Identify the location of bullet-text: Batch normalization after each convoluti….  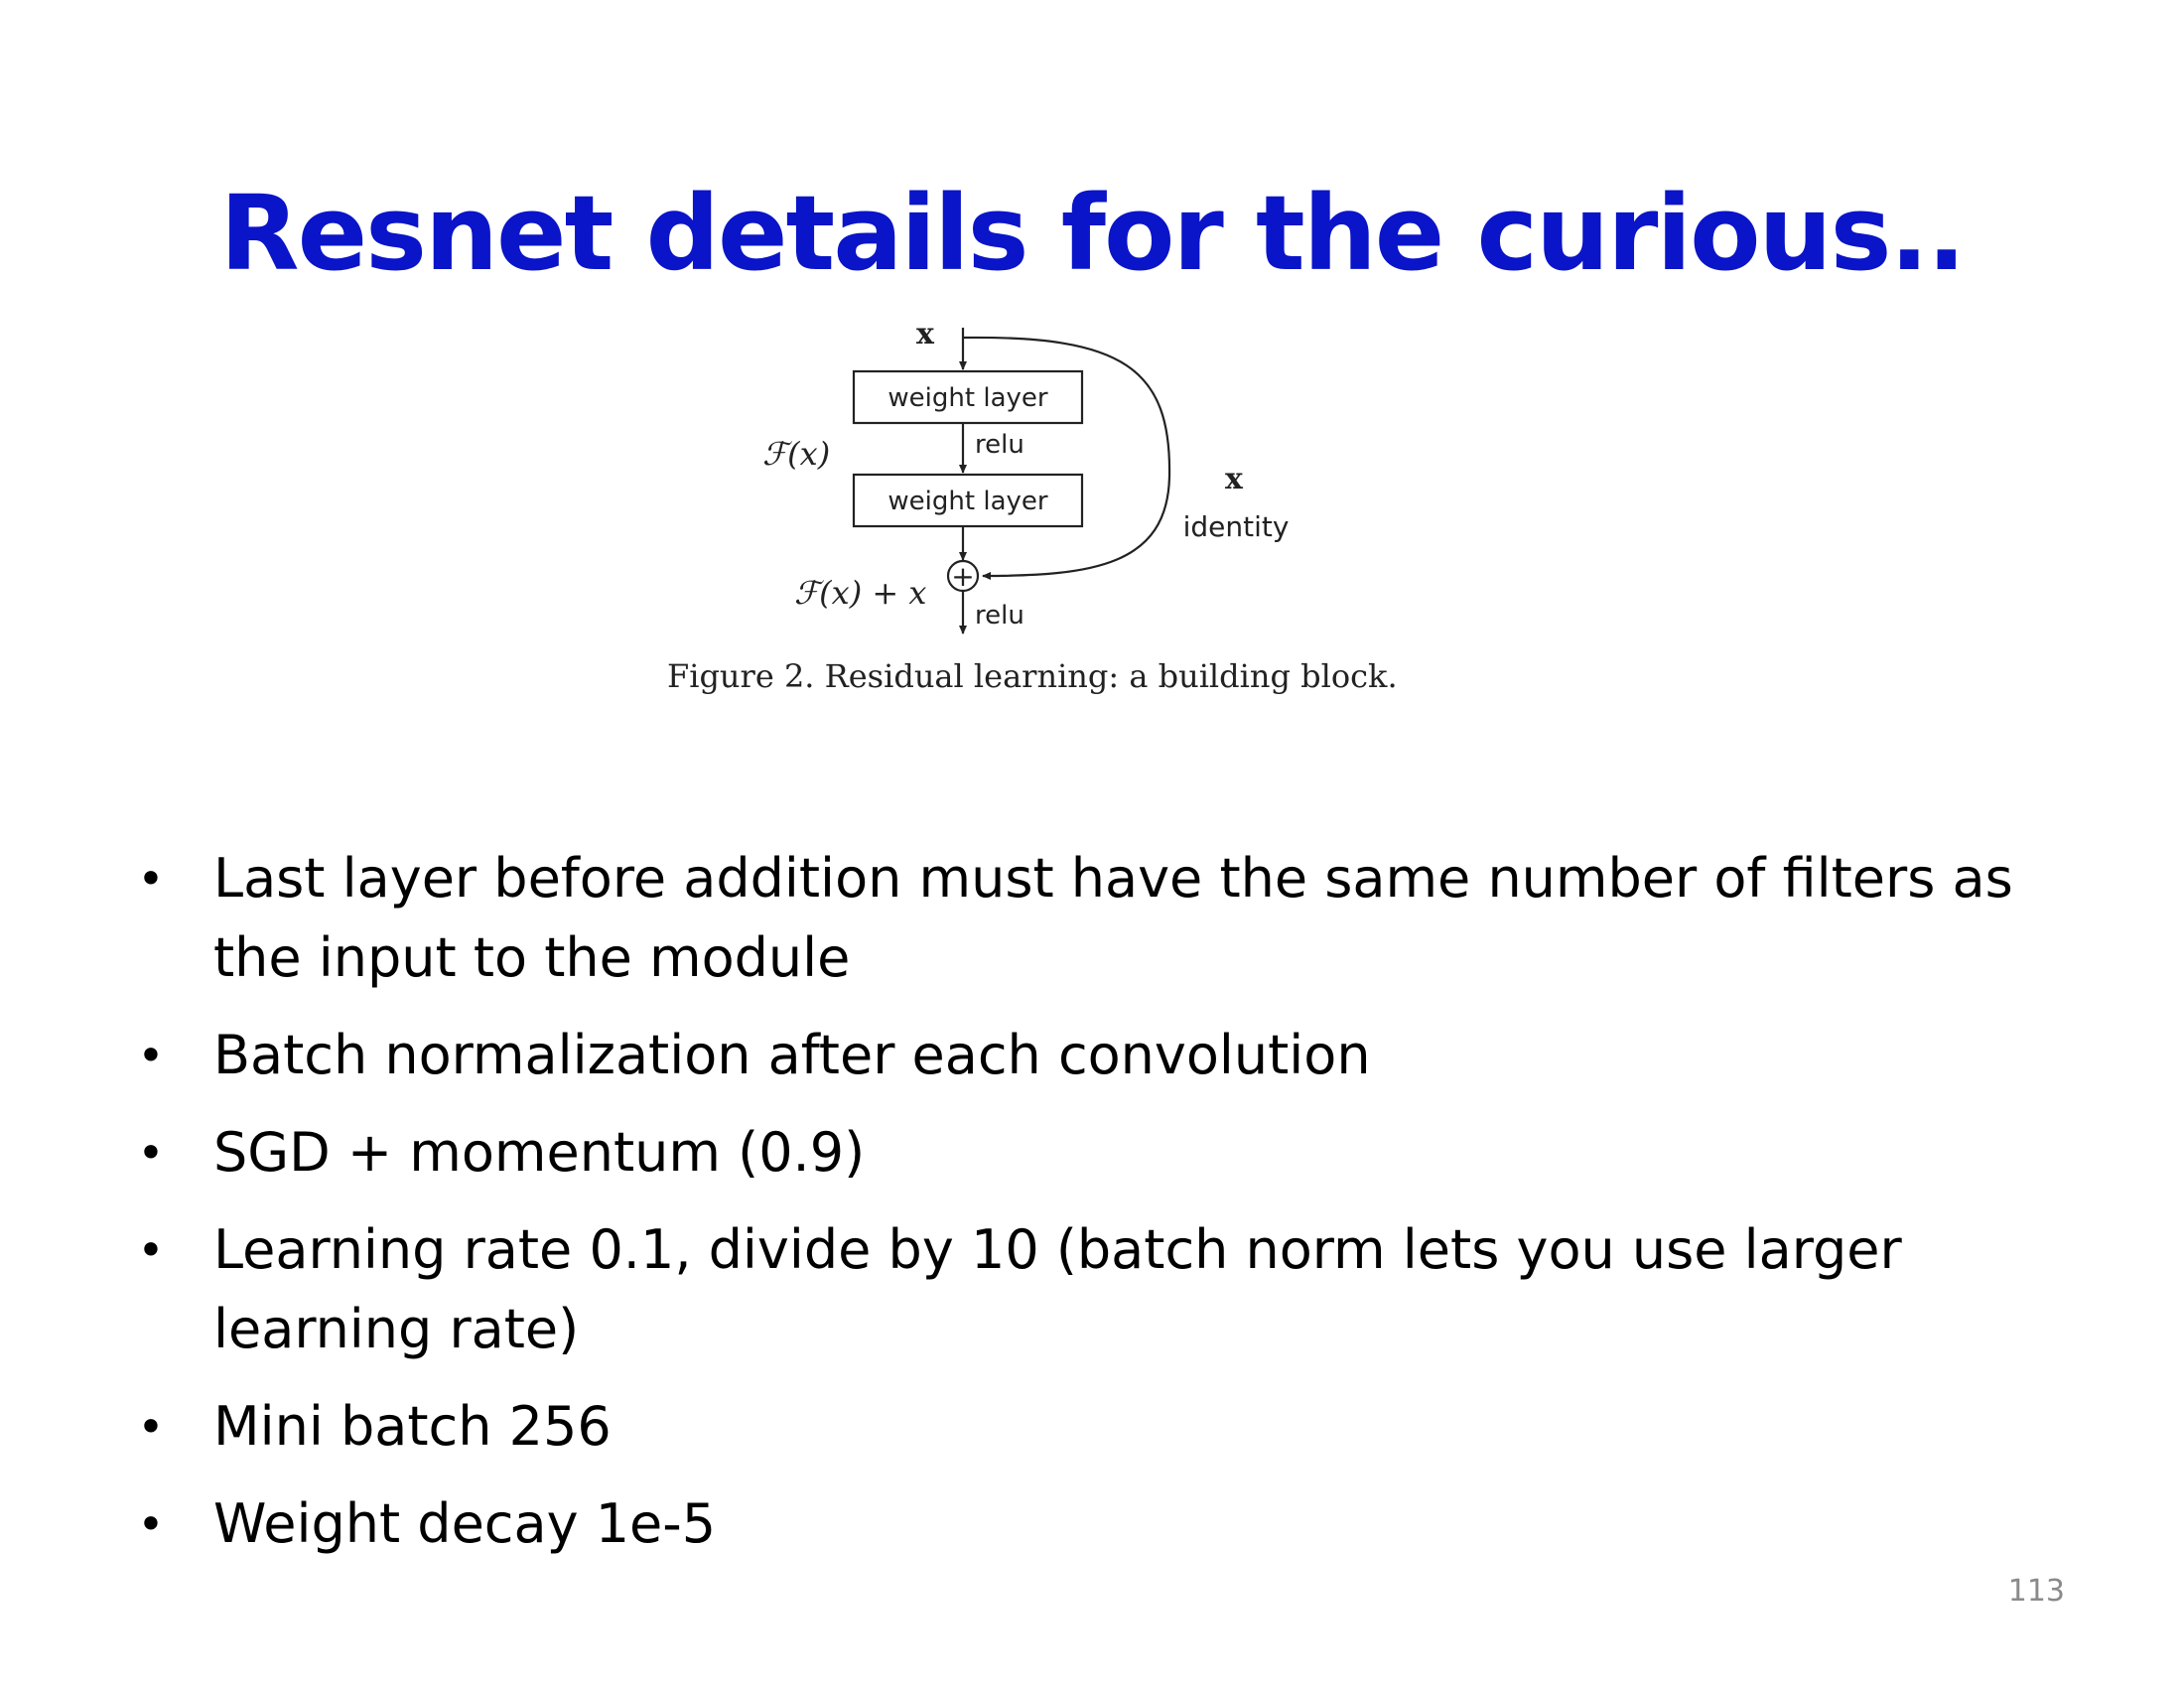
(792, 1055).